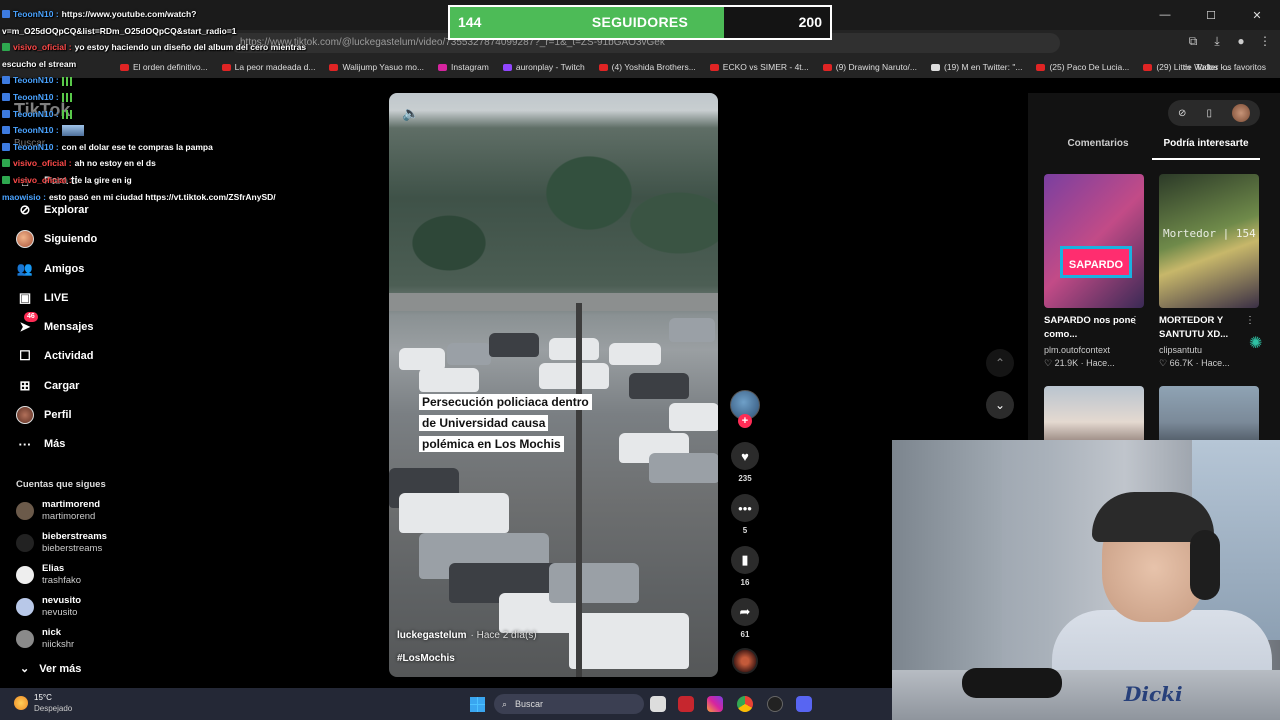 Image resolution: width=1280 pixels, height=720 pixels. Describe the element at coordinates (477, 704) in the screenshot. I see `windows-start-icon` at that location.